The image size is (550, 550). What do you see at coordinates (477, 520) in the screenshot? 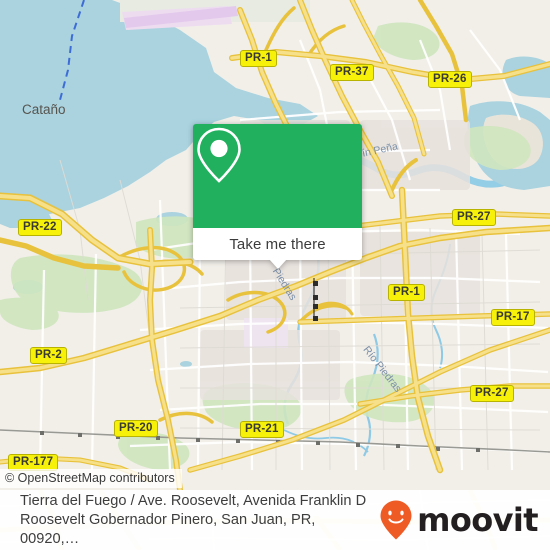
I see `moovit-wordmark: moovit` at bounding box center [477, 520].